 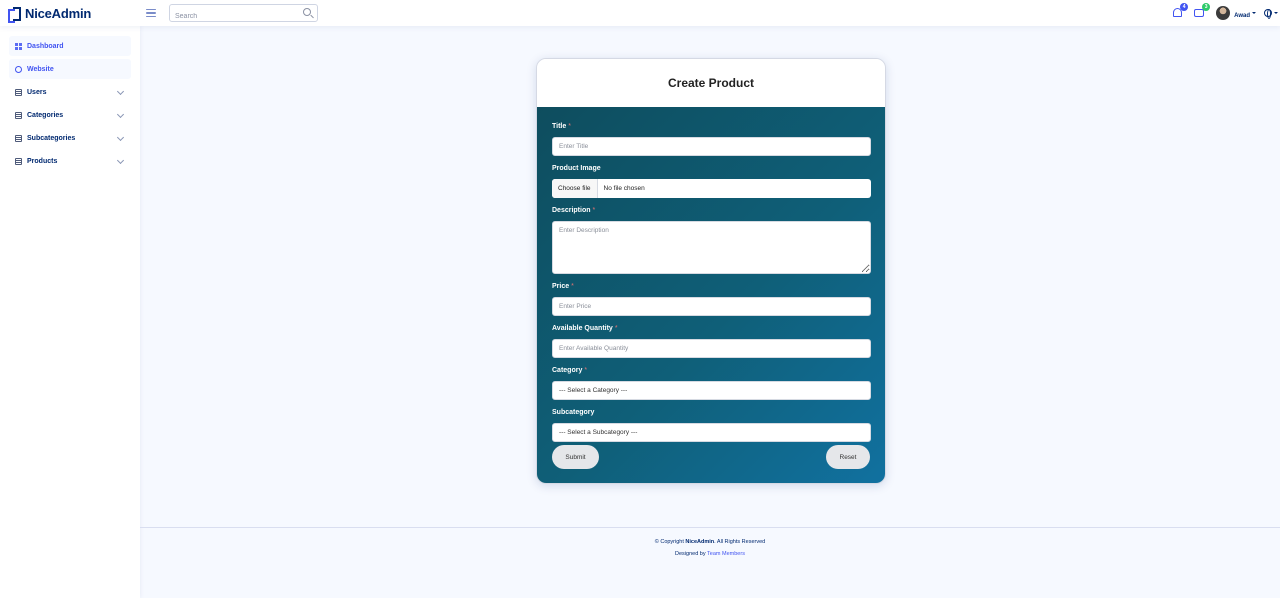 What do you see at coordinates (70, 115) in the screenshot?
I see `sidebar-item-categories: Categories` at bounding box center [70, 115].